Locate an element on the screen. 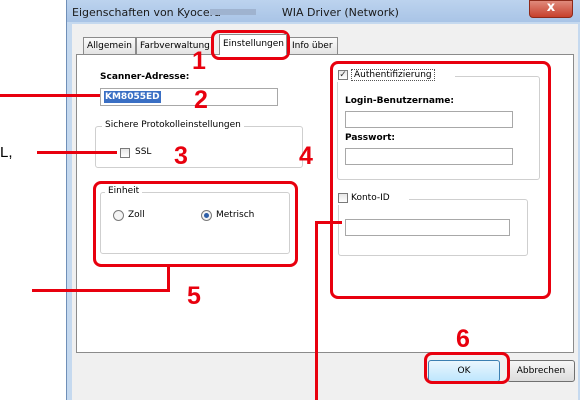  callout-number-1: 1 is located at coordinates (199, 61).